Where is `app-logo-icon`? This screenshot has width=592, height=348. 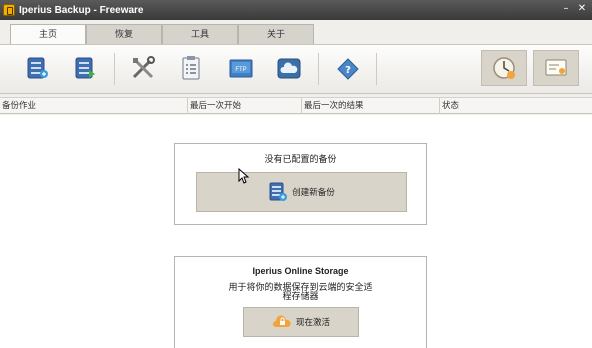
app-logo-icon is located at coordinates (9, 10).